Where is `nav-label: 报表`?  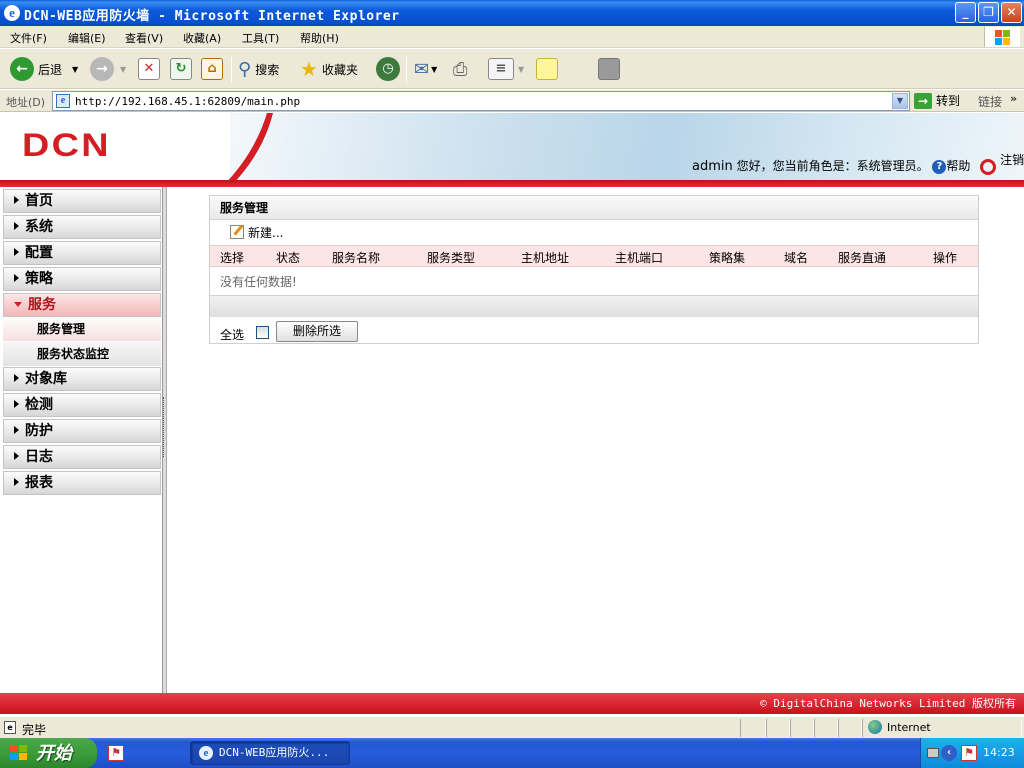 nav-label: 报表 is located at coordinates (39, 483).